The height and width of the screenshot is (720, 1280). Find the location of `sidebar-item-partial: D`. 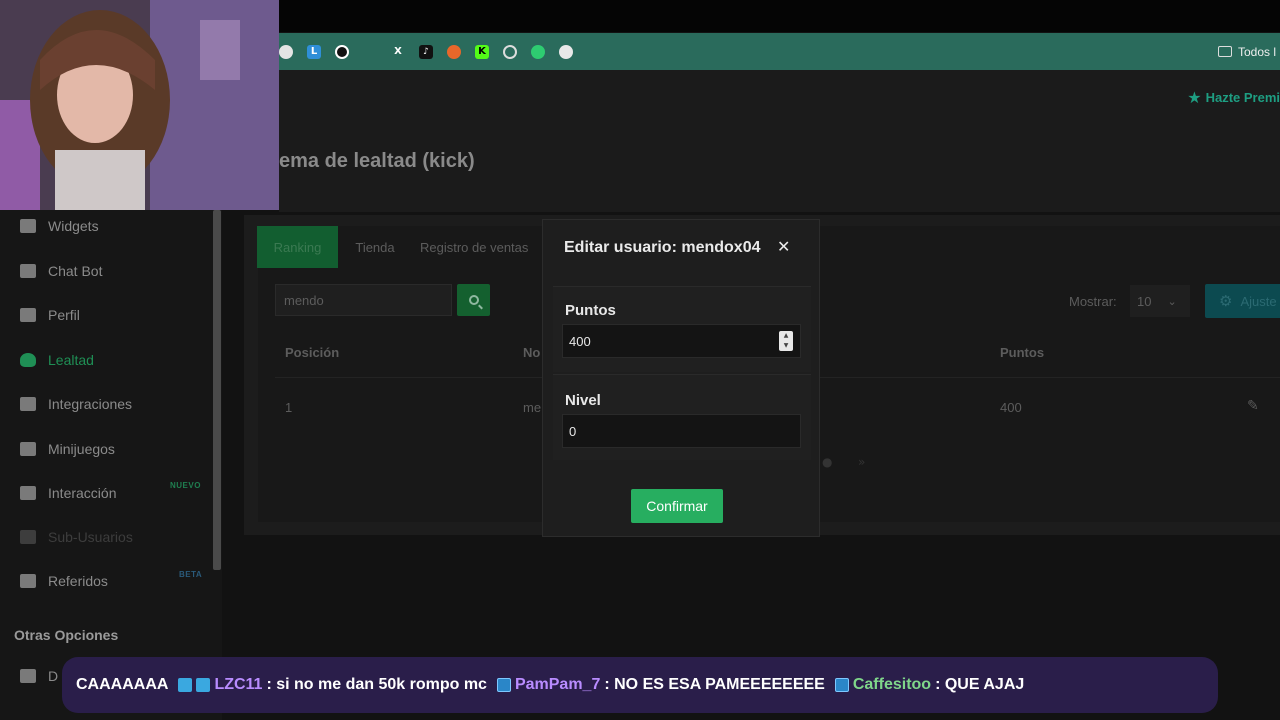

sidebar-item-partial: D is located at coordinates (39, 676).